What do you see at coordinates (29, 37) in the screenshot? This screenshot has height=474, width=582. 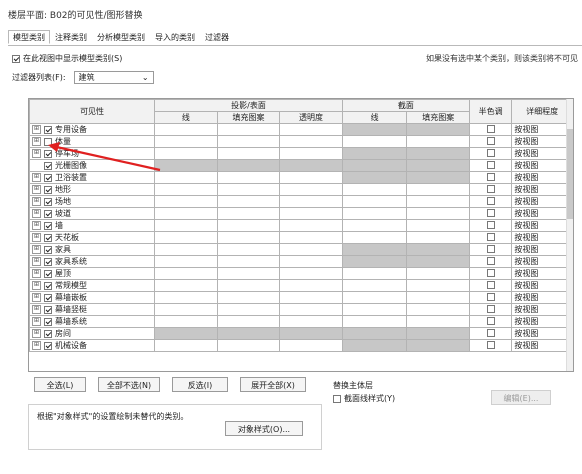 I see `tab-model-categories: 模型类别` at bounding box center [29, 37].